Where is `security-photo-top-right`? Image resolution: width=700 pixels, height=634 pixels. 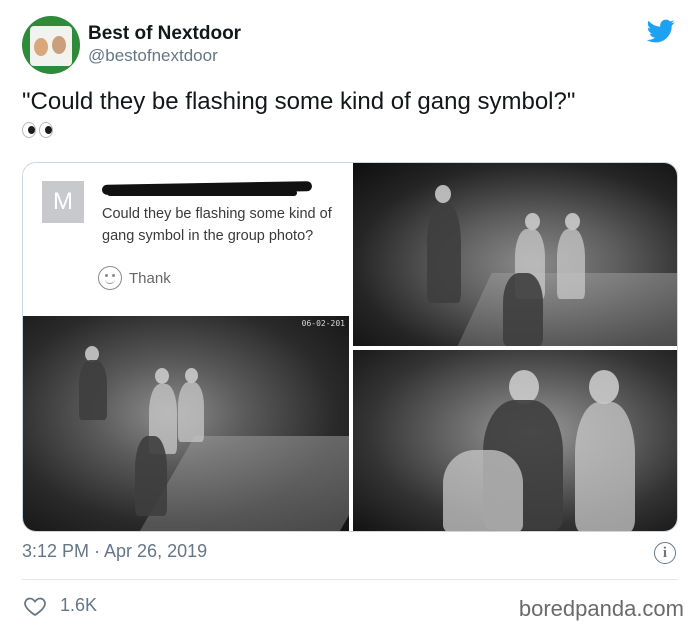 security-photo-top-right is located at coordinates (515, 254).